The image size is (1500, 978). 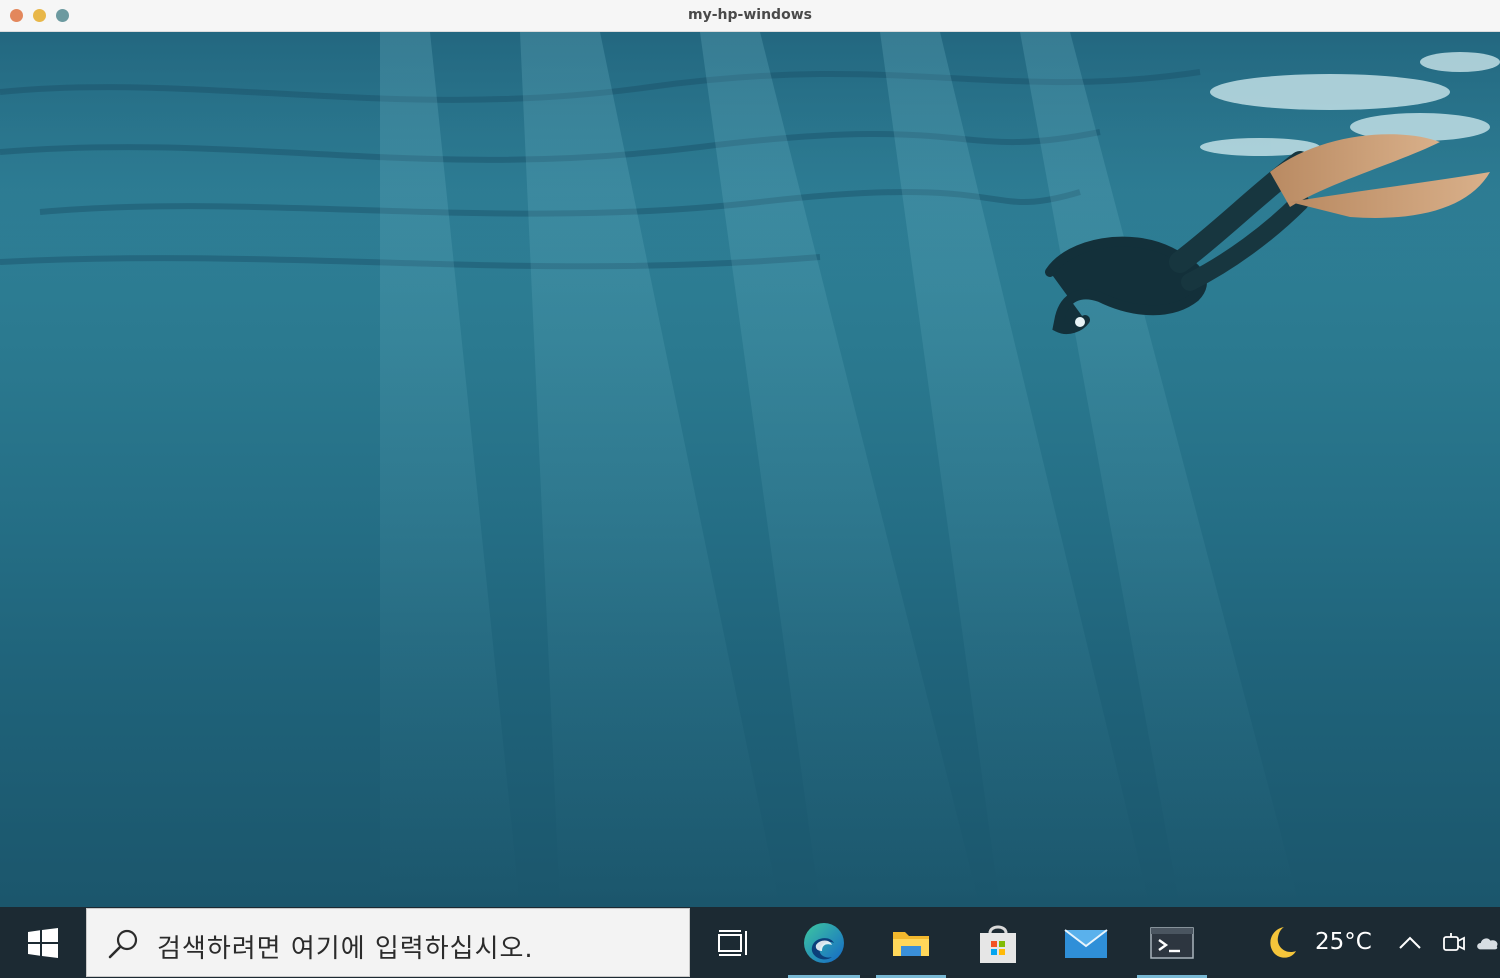 I want to click on edge-icon, so click(x=824, y=942).